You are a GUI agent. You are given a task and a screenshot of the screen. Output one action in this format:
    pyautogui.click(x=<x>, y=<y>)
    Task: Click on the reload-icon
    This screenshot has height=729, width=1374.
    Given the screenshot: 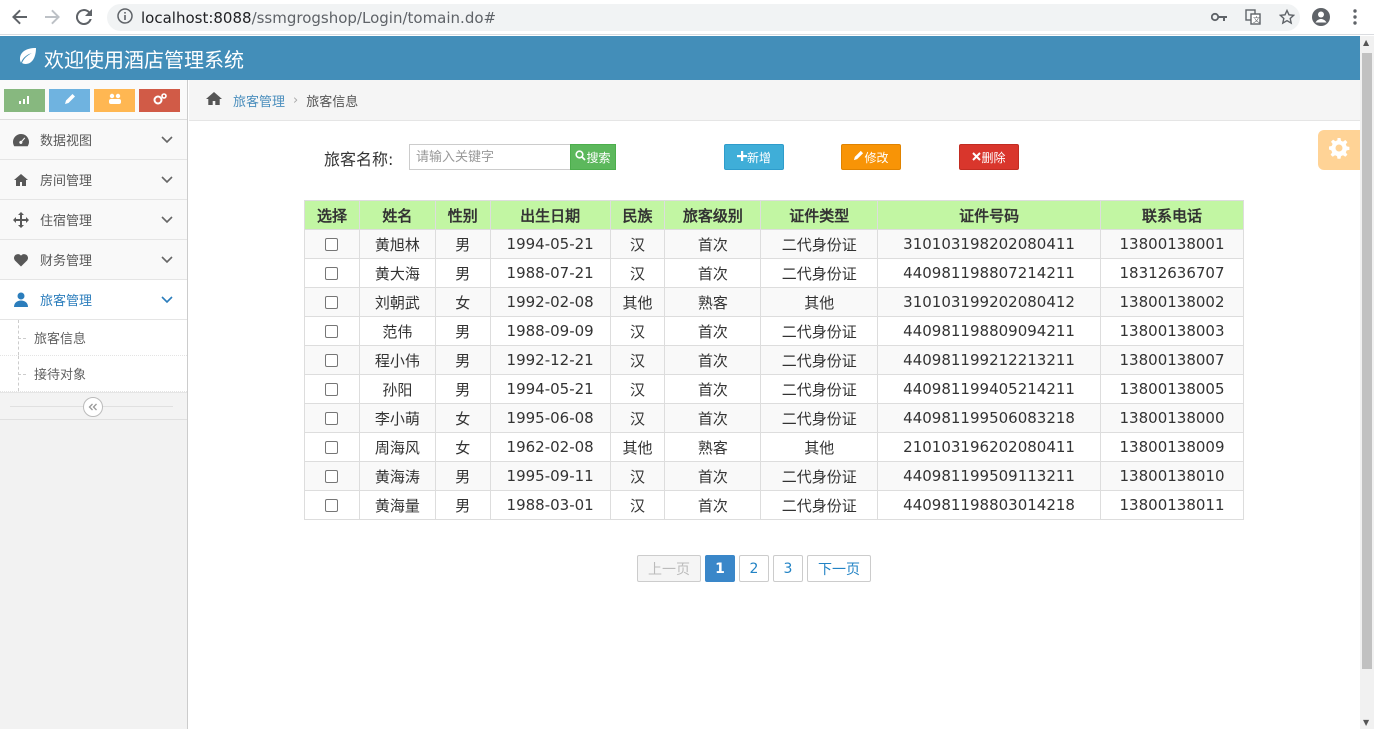 What is the action you would take?
    pyautogui.click(x=84, y=17)
    